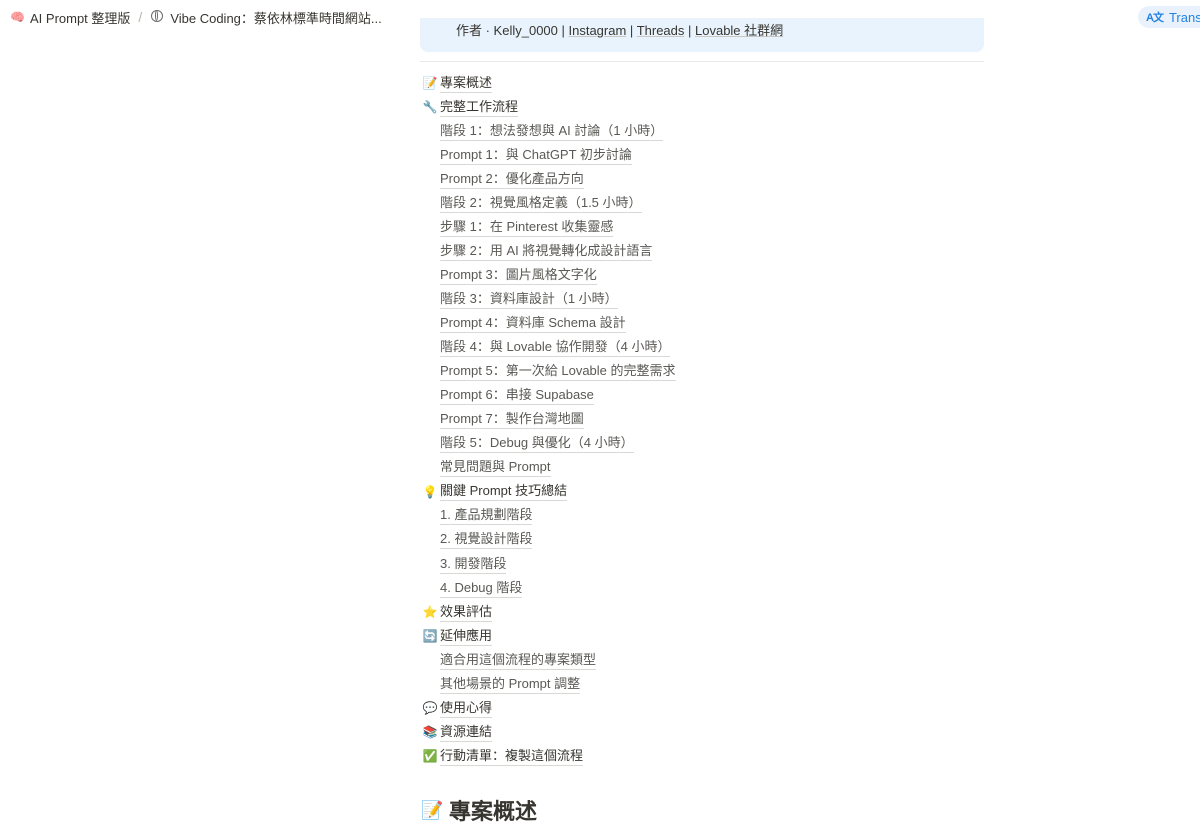  I want to click on toc-item: 📚 資源連結, so click(457, 732).